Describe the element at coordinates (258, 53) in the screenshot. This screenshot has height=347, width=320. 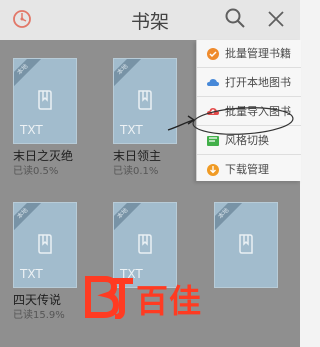
I see `menu-label: 批量管理书籍` at that location.